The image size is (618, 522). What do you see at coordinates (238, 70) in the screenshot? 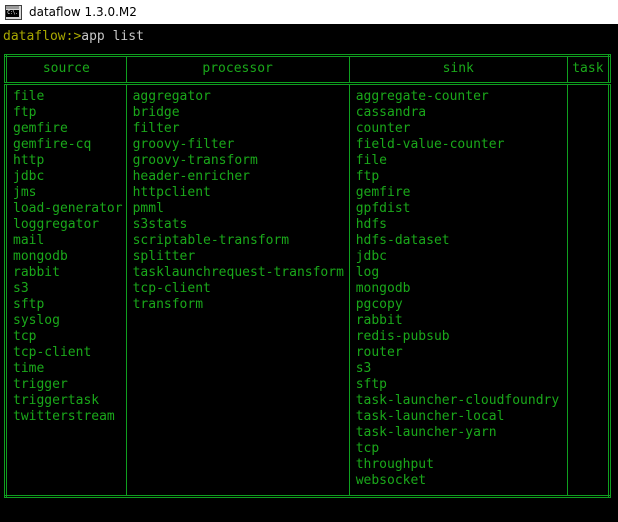
I see `column-header-processor: processor` at bounding box center [238, 70].